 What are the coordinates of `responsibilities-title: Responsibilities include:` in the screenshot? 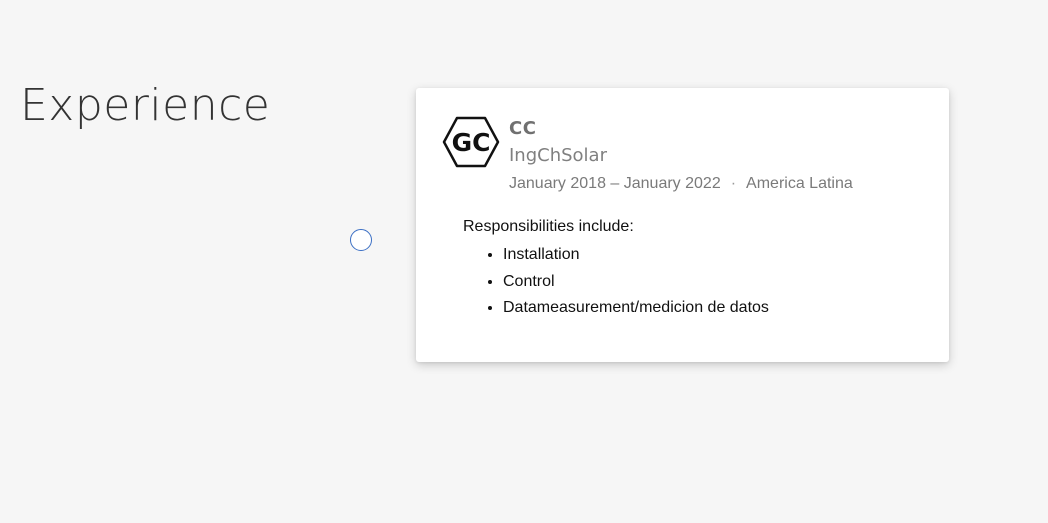 It's located at (548, 226).